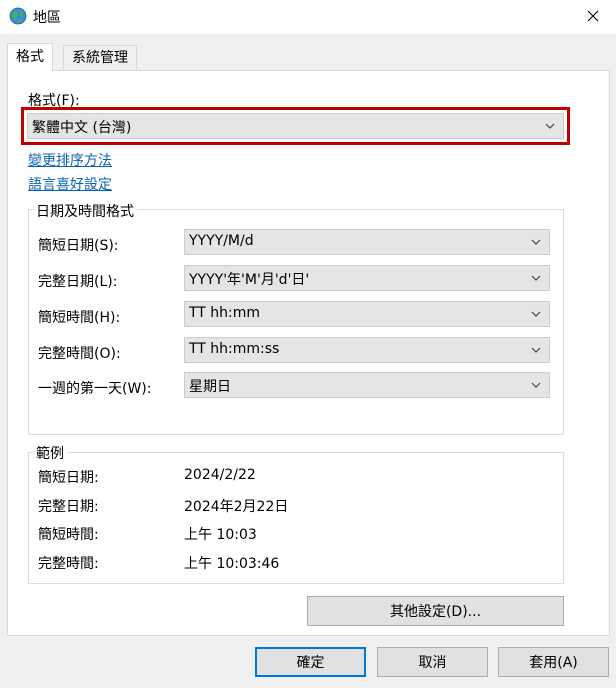  What do you see at coordinates (95, 389) in the screenshot?
I see `first-day-label: 一週的第一天(W):` at bounding box center [95, 389].